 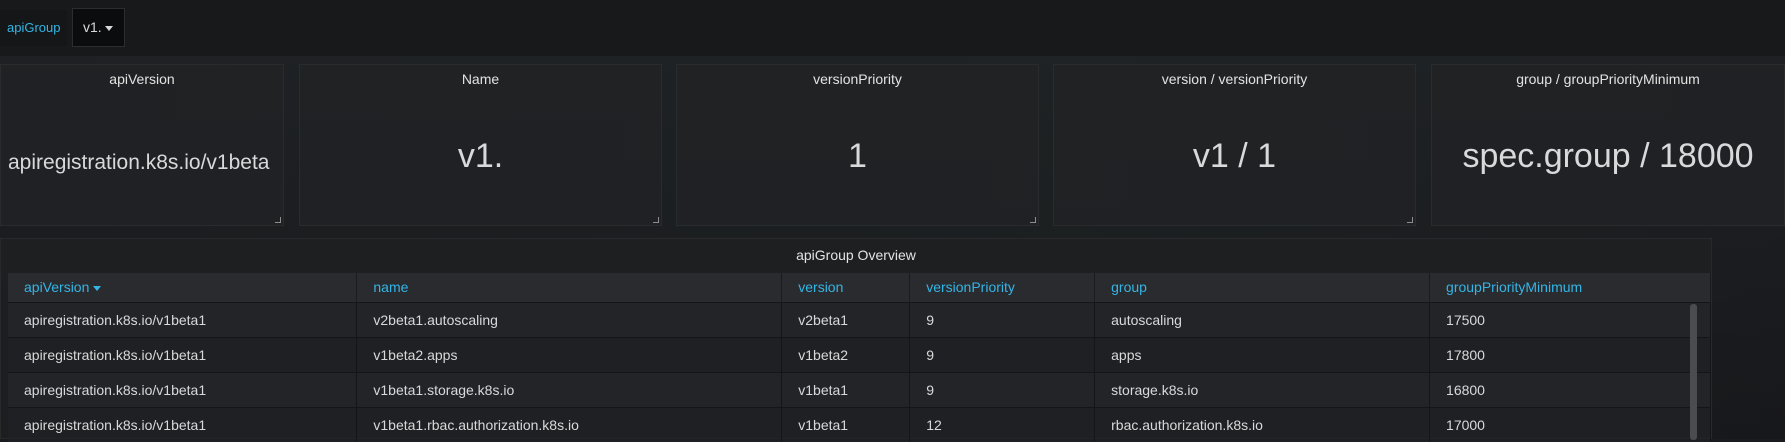 I want to click on panel-value: v1 / 1, so click(x=1234, y=156).